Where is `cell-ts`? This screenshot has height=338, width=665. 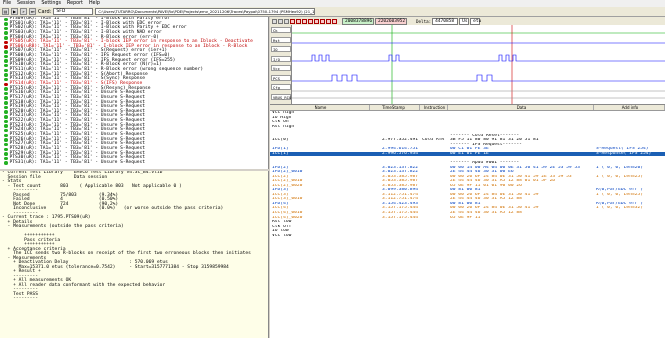
cell-ts is located at coordinates (395, 236).